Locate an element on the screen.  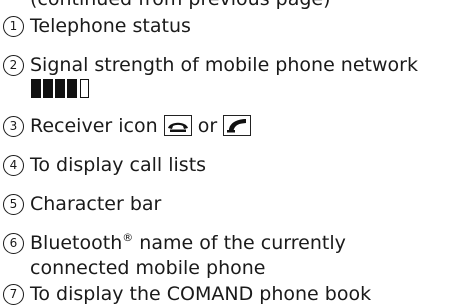
cut-off-previous-line: (continued from previous page) is located at coordinates (180, 5).